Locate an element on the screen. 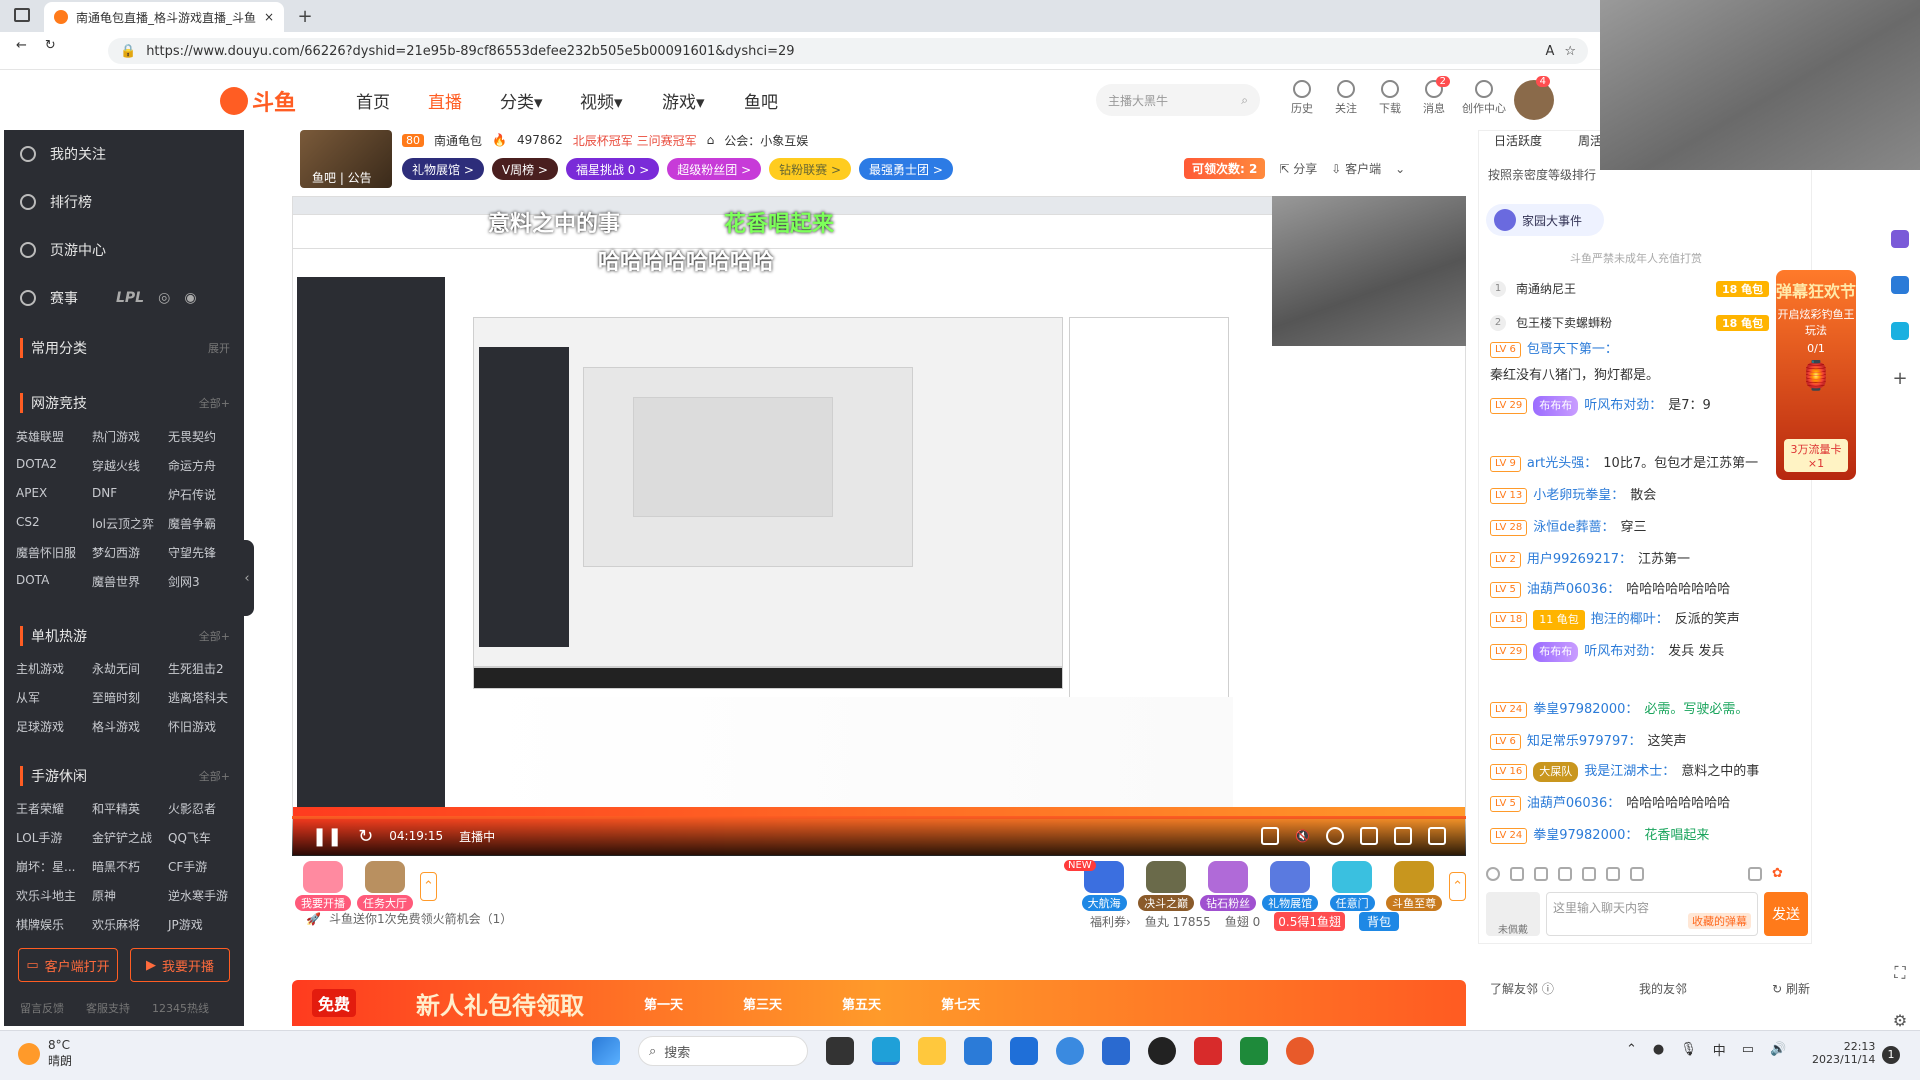 The width and height of the screenshot is (1920, 1080). sidebar-item-webgame: 页游中心 is located at coordinates (63, 250).